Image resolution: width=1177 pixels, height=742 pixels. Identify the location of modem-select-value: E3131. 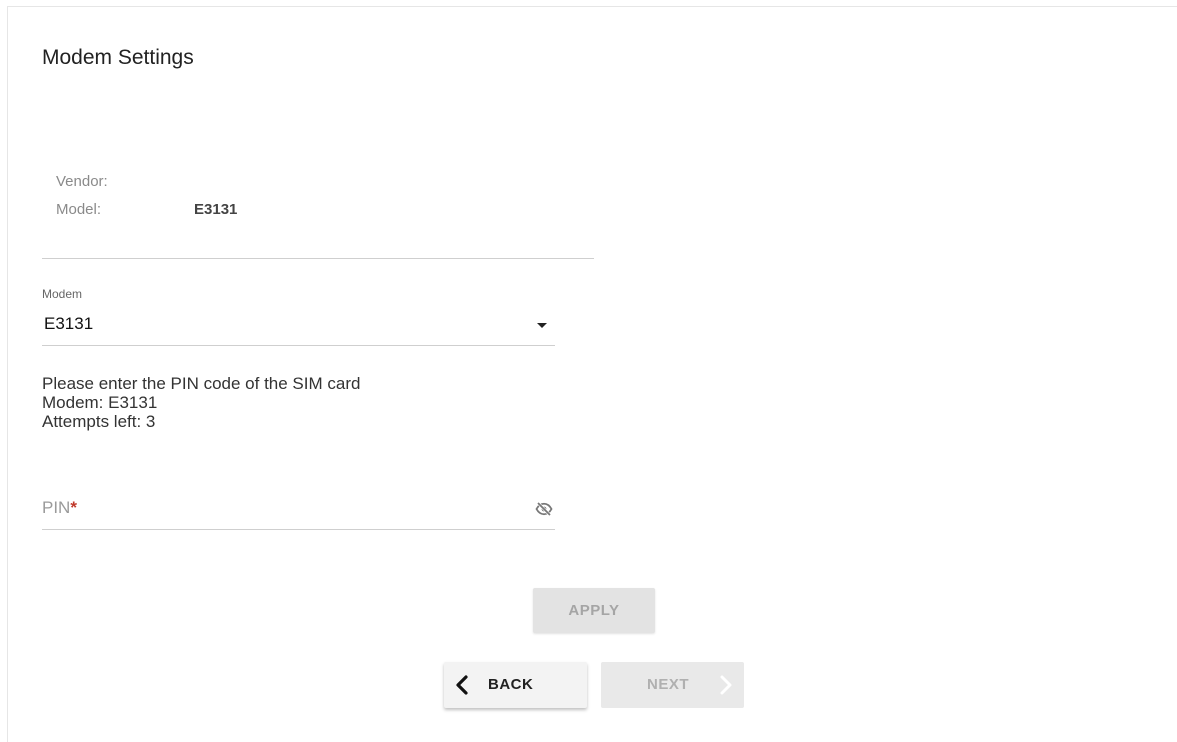
(69, 323).